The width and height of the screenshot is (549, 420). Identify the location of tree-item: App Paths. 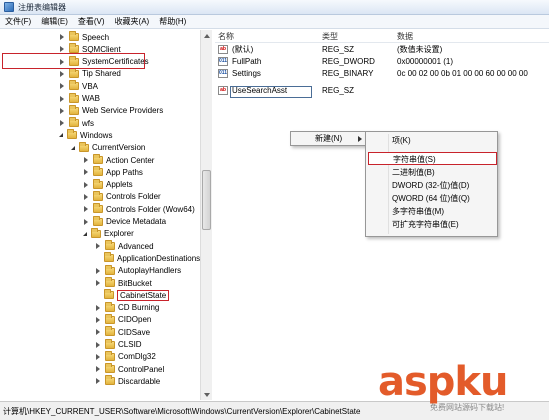
(112, 172).